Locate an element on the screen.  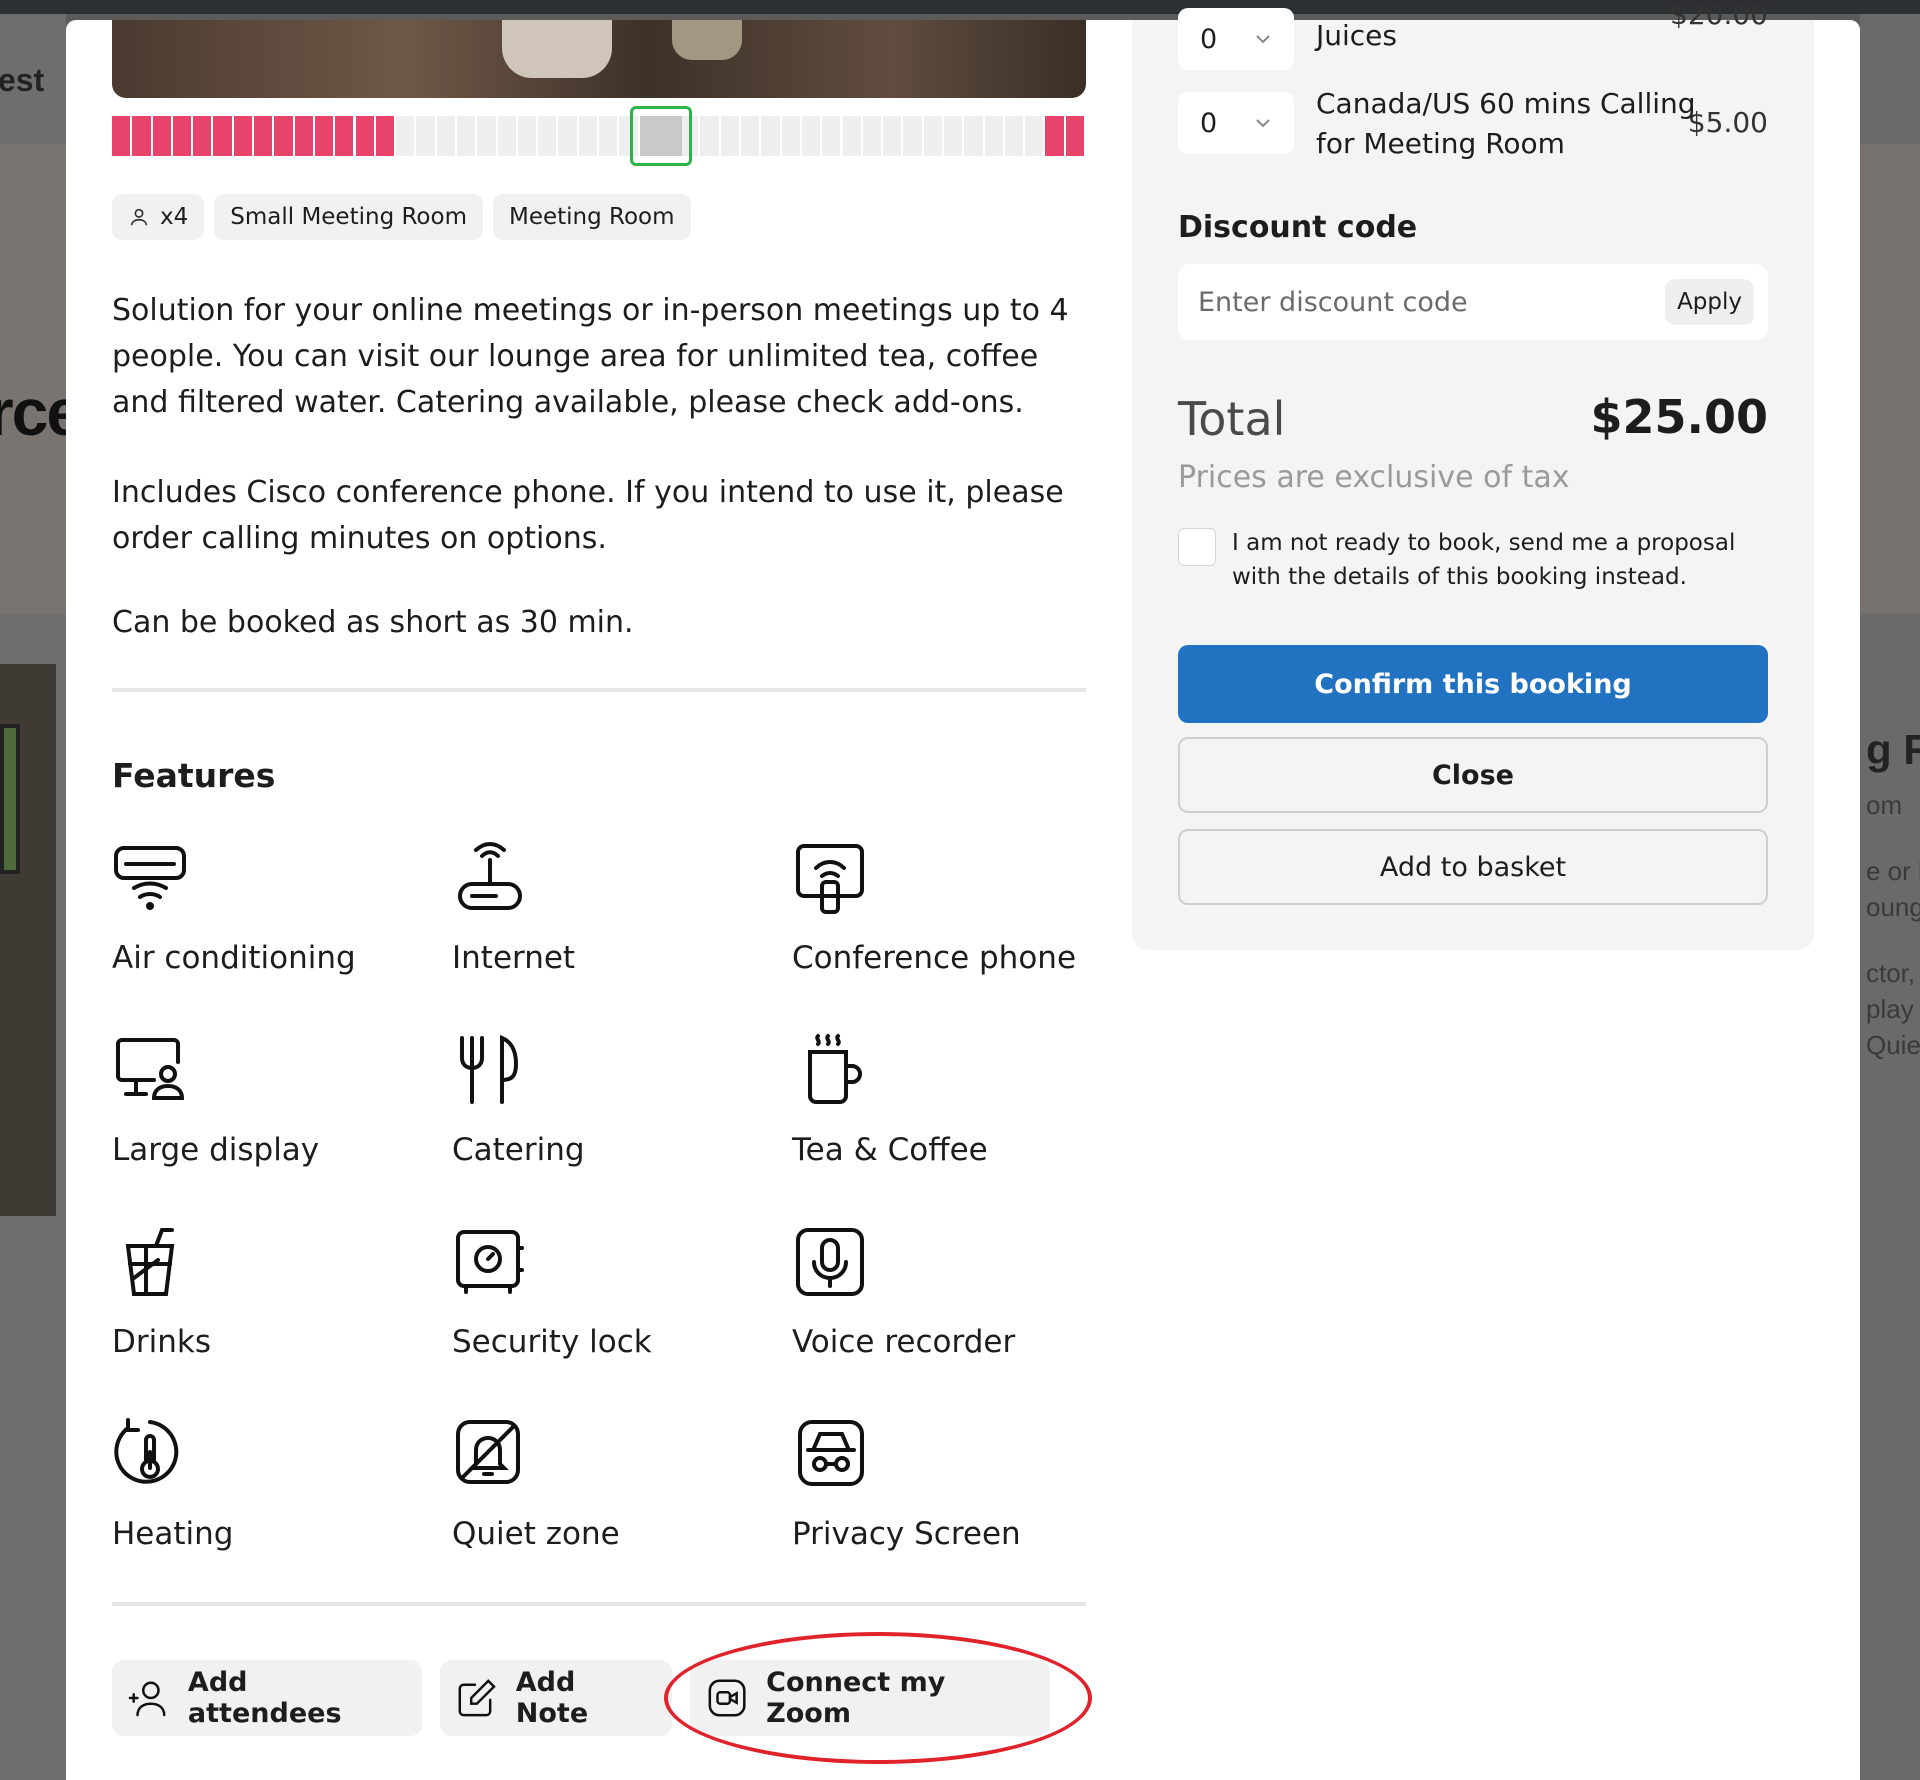
background-title-fragment: est is located at coordinates (22, 80).